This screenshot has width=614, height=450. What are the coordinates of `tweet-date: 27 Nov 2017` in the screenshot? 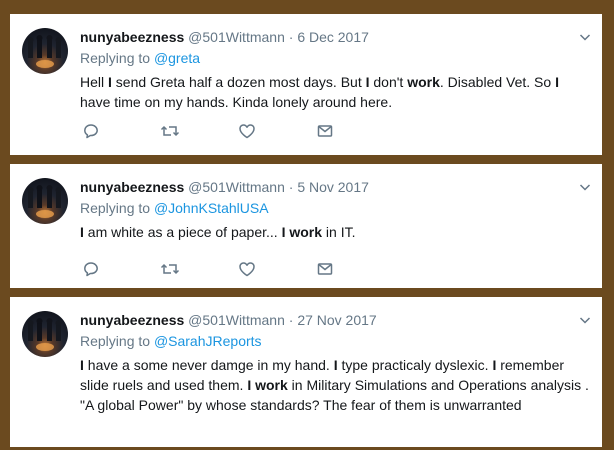 It's located at (336, 320).